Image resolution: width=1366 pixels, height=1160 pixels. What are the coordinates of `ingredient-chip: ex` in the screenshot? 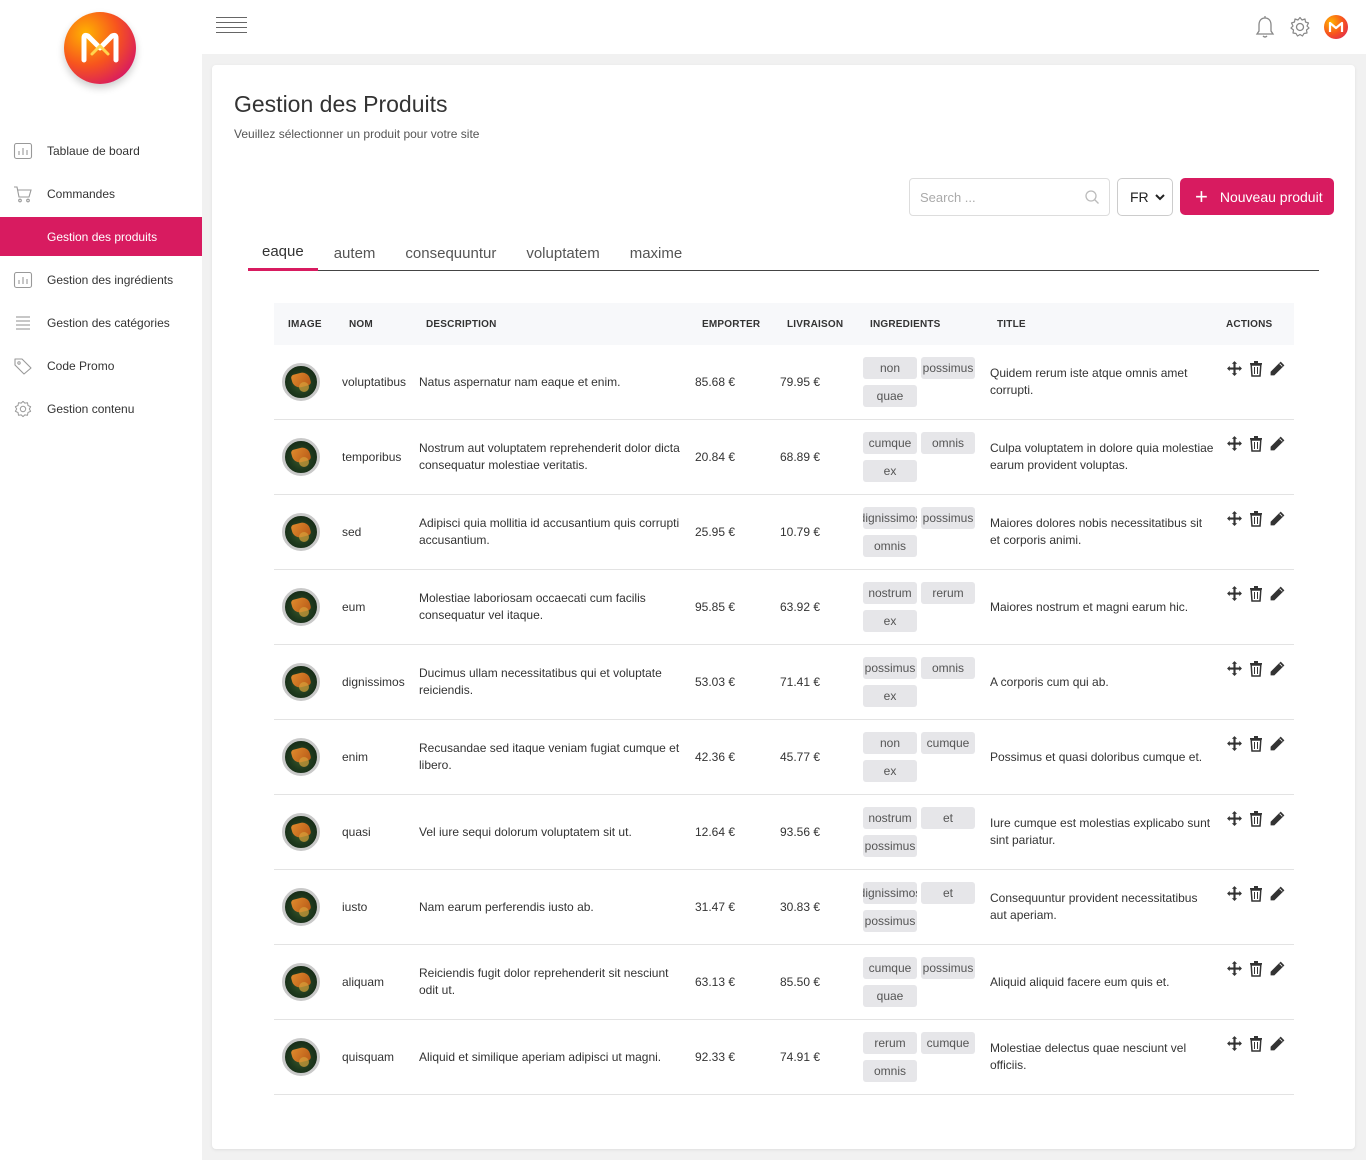 It's located at (890, 771).